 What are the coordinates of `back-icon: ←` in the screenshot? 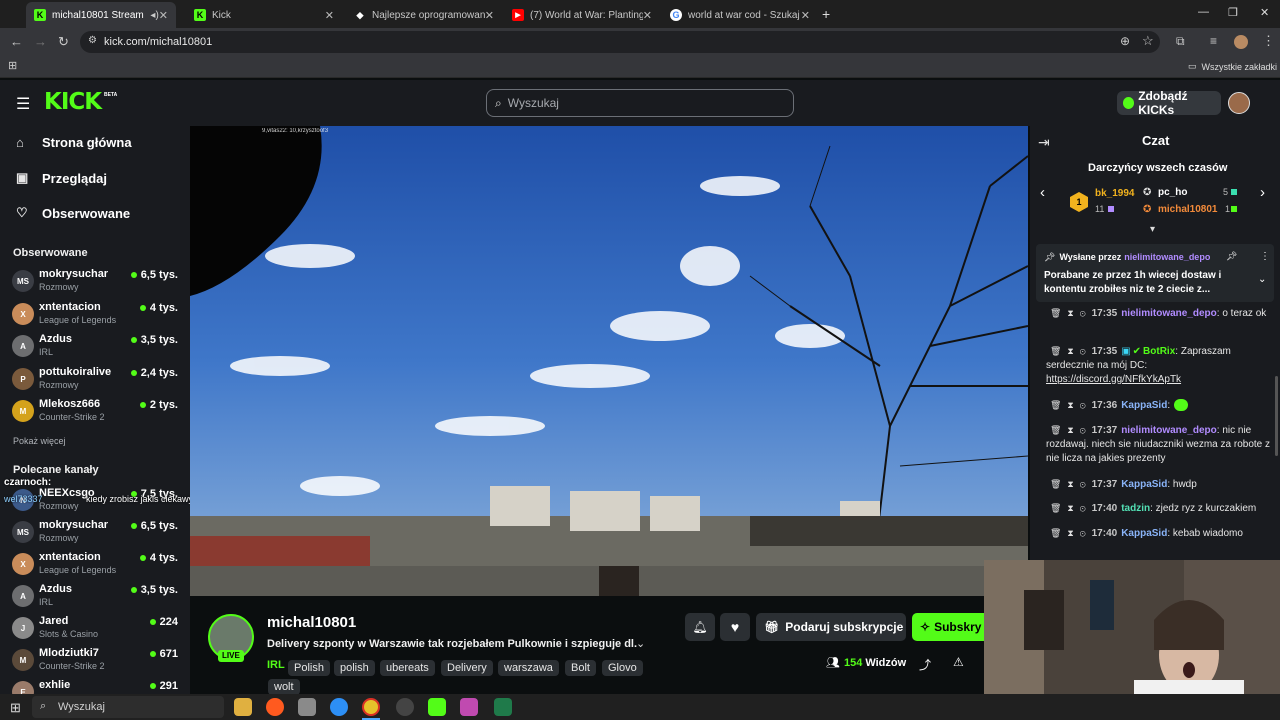 It's located at (16, 41).